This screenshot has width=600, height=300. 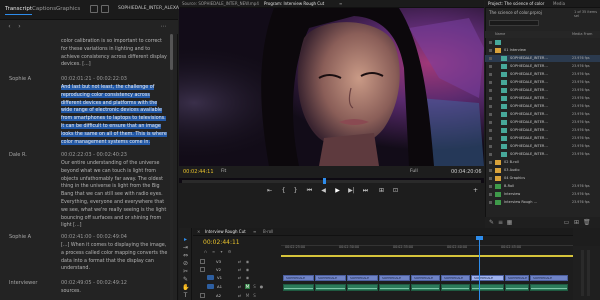 What do you see at coordinates (309, 191) in the screenshot?
I see `go-to-in-button: ⏮` at bounding box center [309, 191].